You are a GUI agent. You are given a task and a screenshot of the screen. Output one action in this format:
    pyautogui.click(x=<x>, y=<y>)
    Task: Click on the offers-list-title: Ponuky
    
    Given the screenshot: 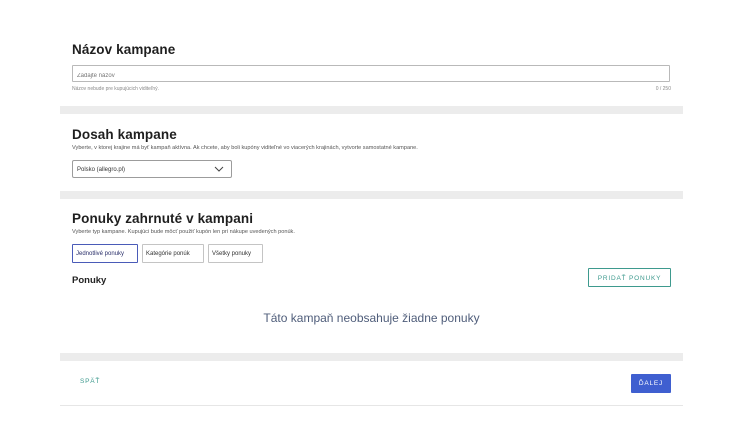 What is the action you would take?
    pyautogui.click(x=89, y=280)
    